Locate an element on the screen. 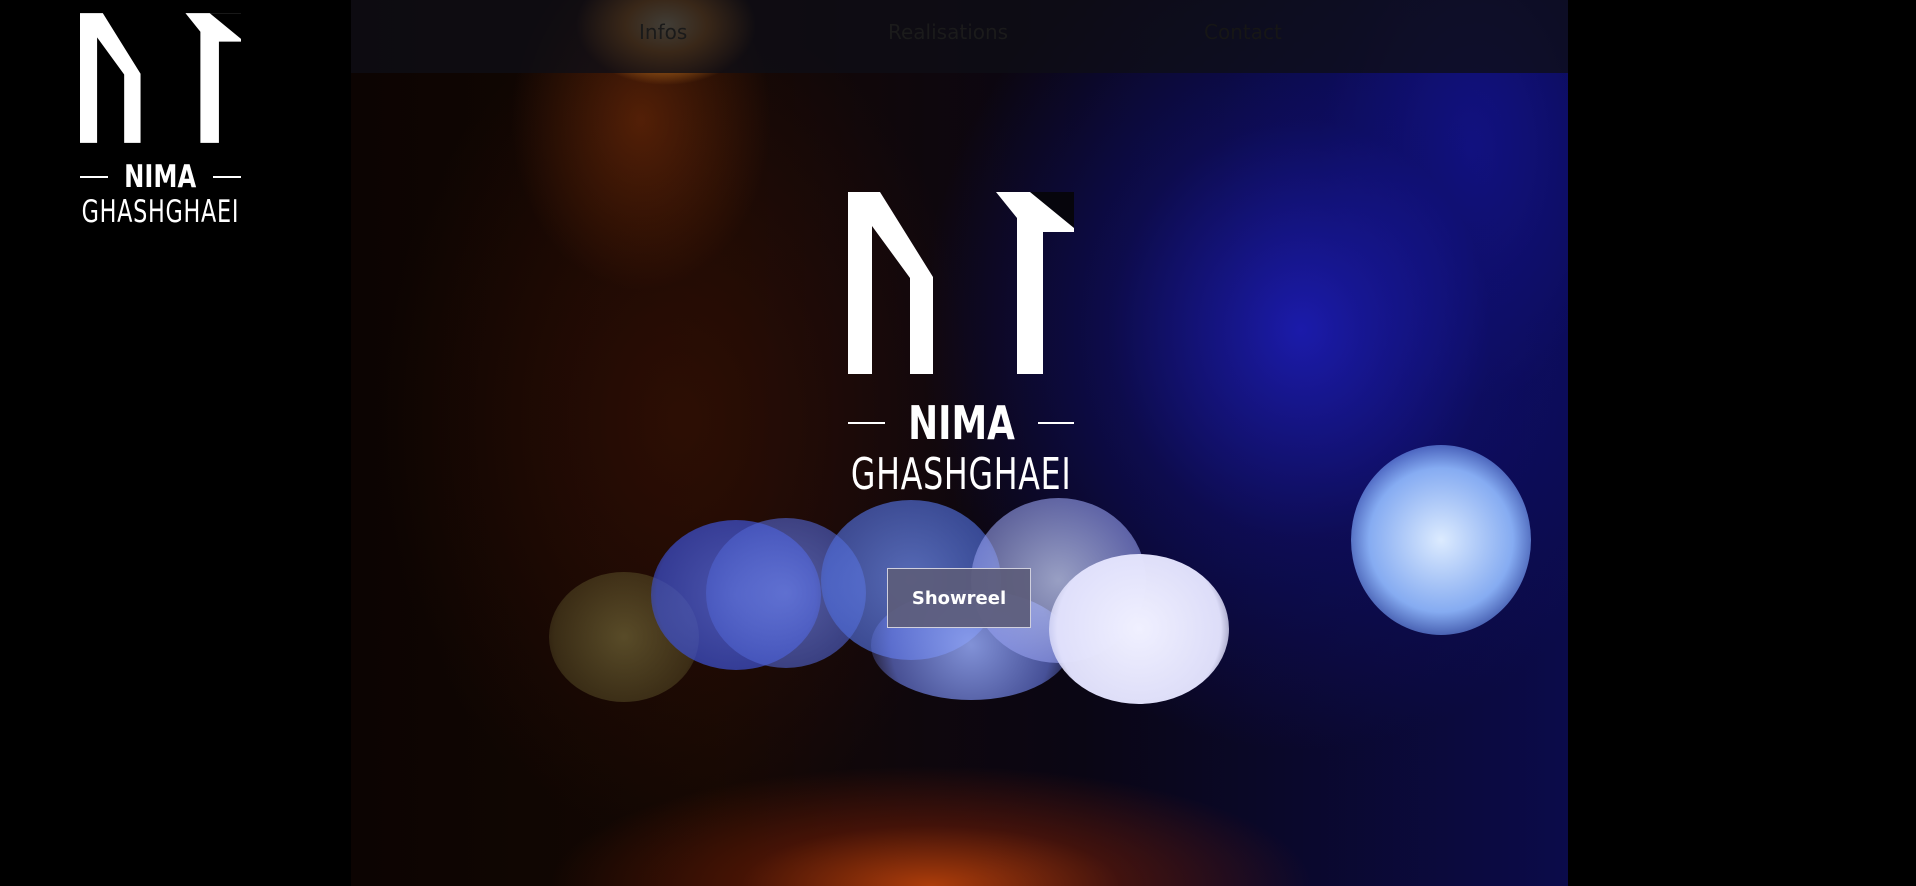  logo-first-name-row: NIMA is located at coordinates (161, 177).